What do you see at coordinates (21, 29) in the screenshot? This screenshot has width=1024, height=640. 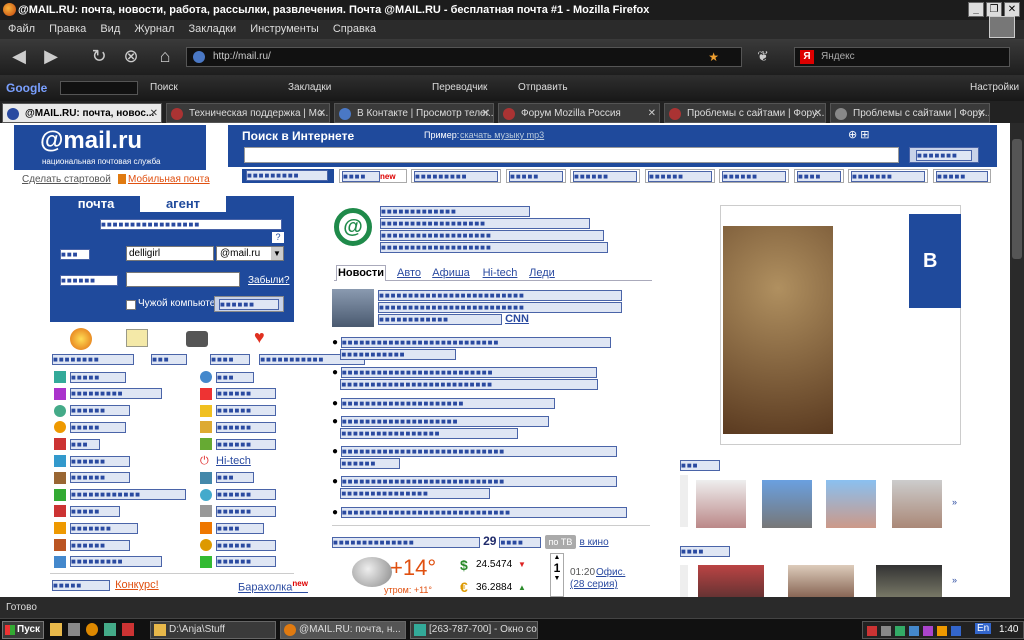 I see `menu-file: Файл` at bounding box center [21, 29].